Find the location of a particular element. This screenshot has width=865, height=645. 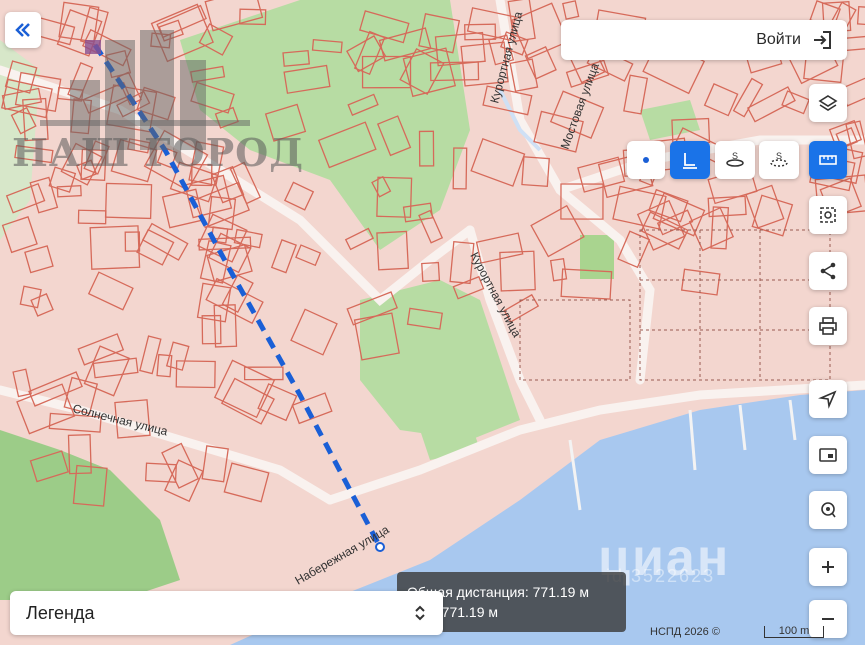

point-icon is located at coordinates (646, 160).